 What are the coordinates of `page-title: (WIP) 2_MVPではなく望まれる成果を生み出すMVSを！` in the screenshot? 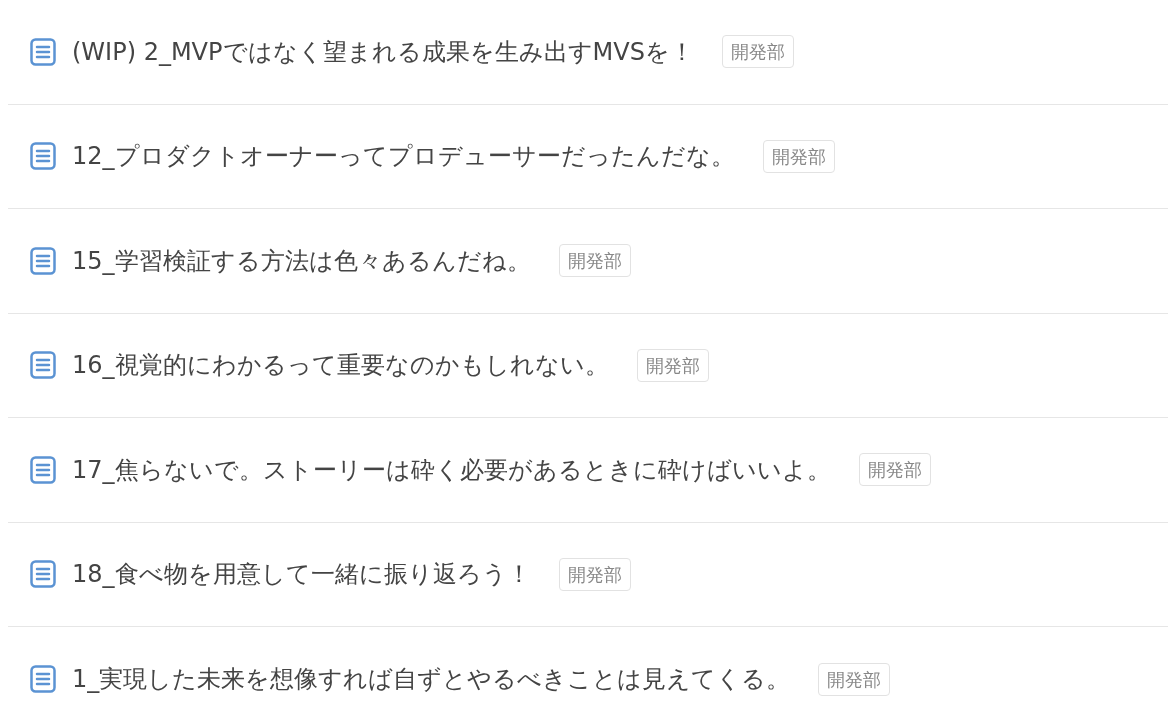 It's located at (383, 51).